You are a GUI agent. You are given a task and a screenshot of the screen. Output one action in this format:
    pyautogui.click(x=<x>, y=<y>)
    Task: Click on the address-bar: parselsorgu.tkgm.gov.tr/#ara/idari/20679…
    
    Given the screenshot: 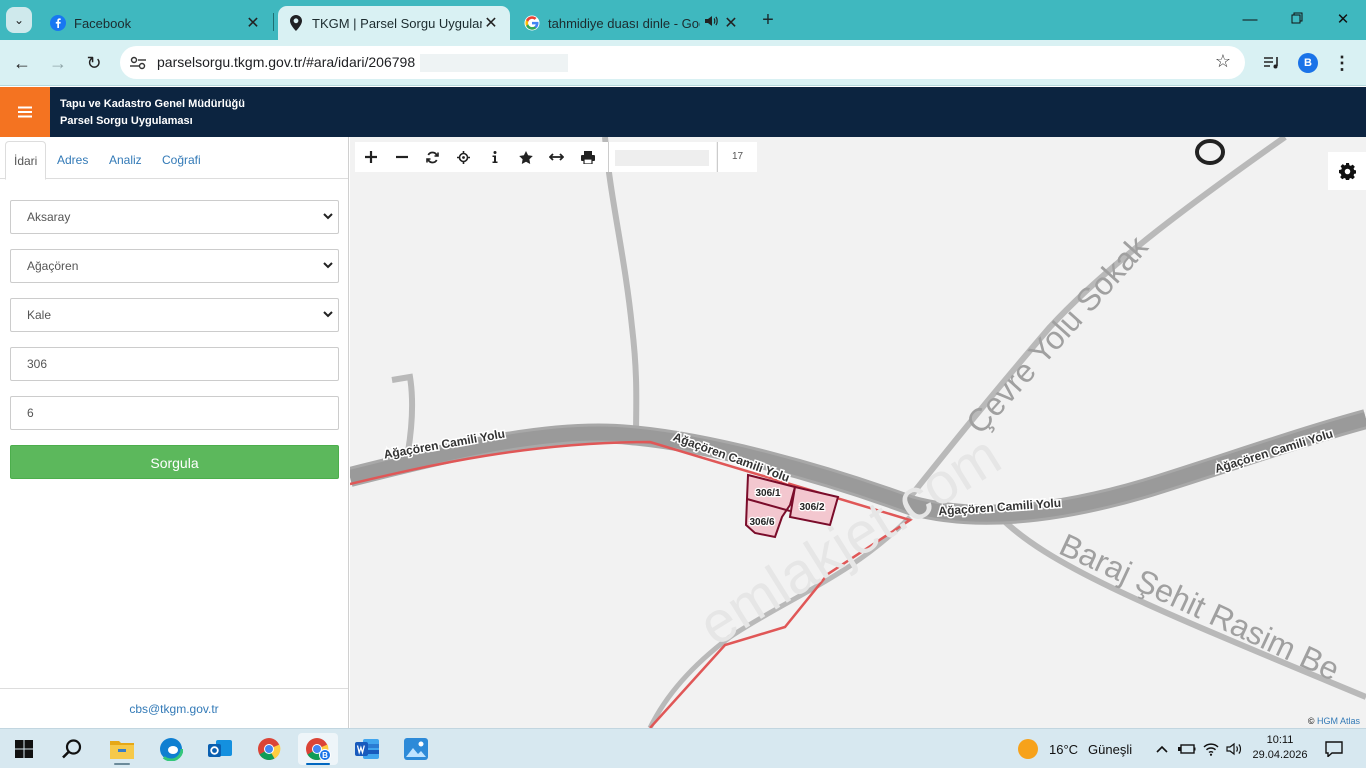 What is the action you would take?
    pyautogui.click(x=682, y=62)
    